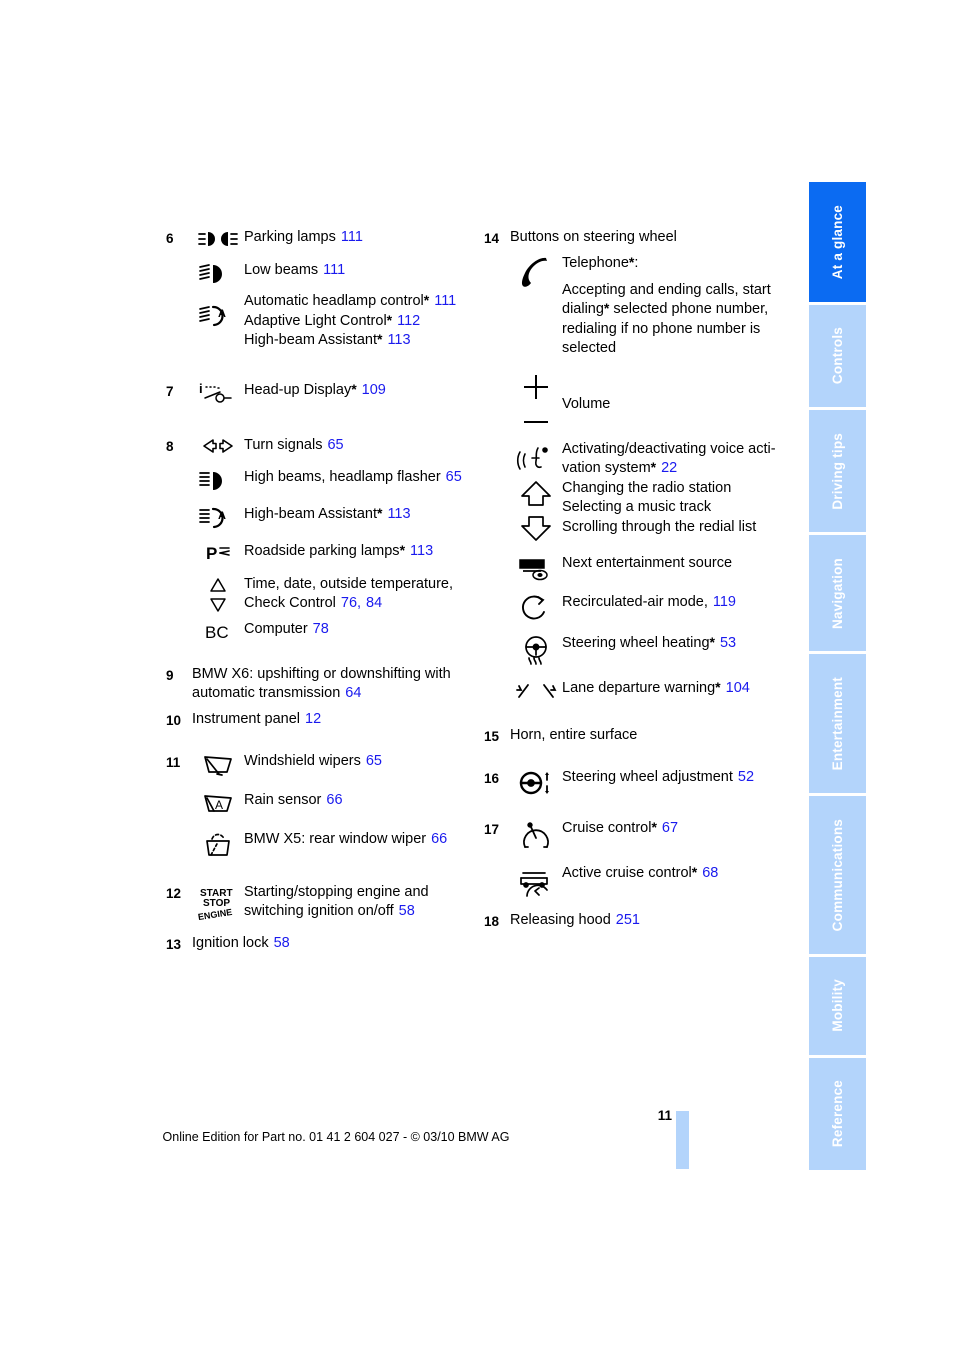 Image resolution: width=954 pixels, height=1350 pixels. Describe the element at coordinates (218, 517) in the screenshot. I see `high-beam-assistant-icon: A` at that location.